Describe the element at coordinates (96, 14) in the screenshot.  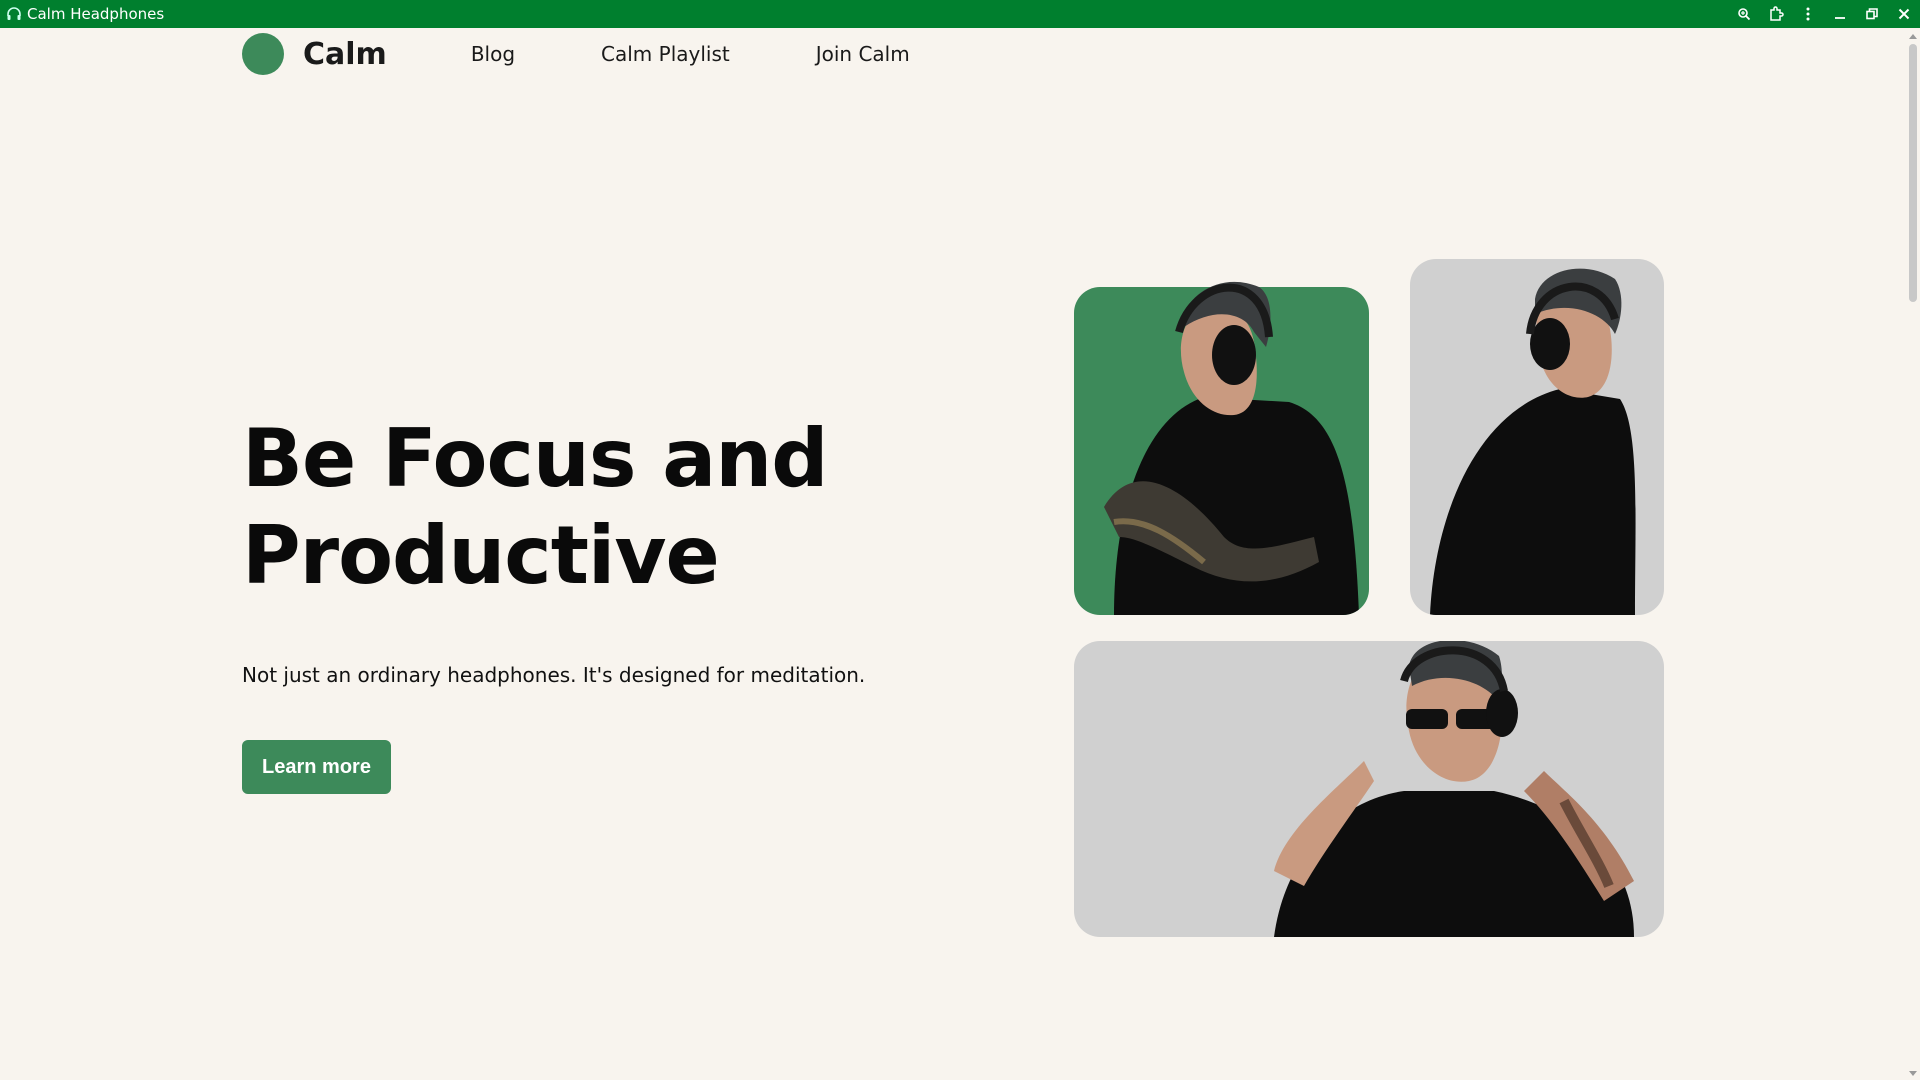
I see `window-title: Calm Headphones` at that location.